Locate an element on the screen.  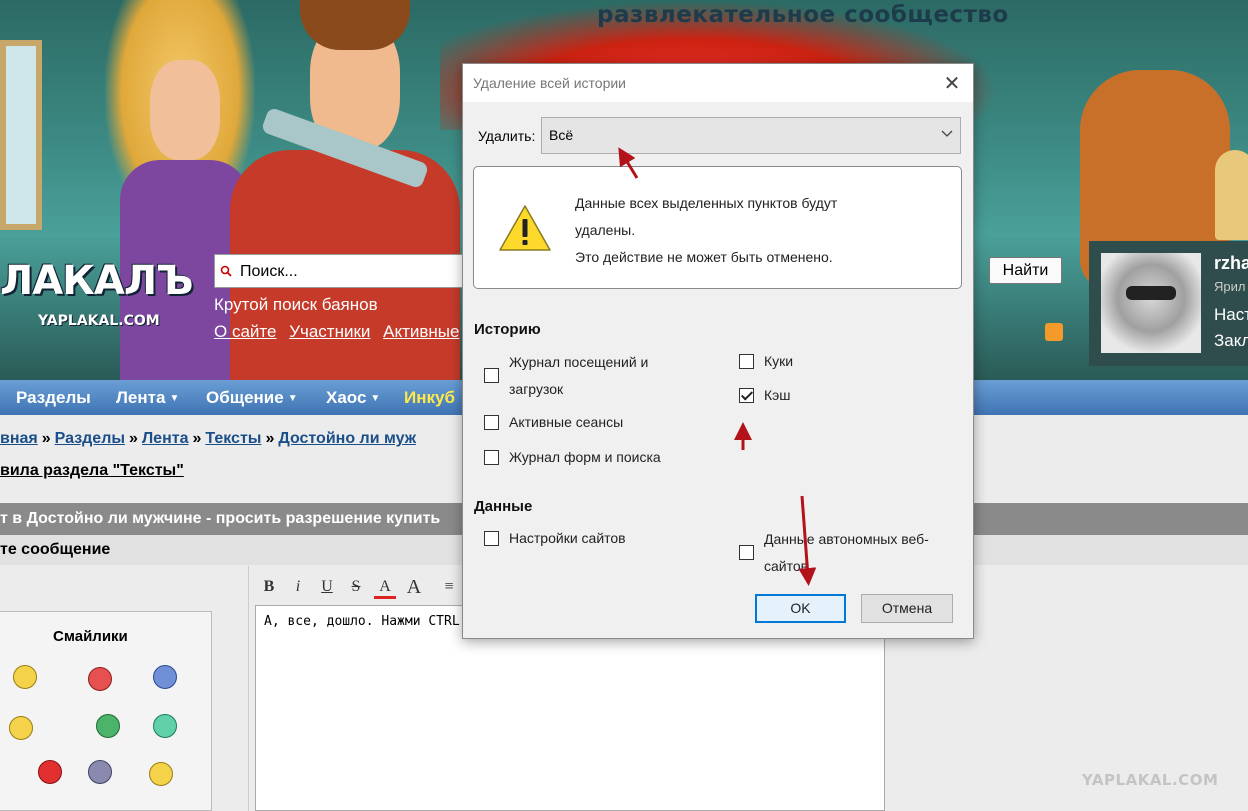
user-panel: rzha Ярил Наст Закл is located at coordinates (1168, 303).